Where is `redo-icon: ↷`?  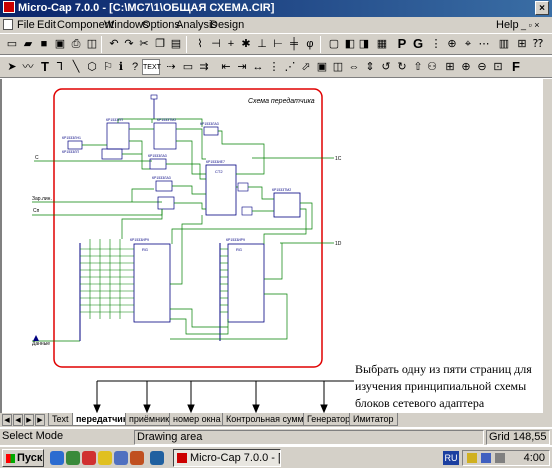 redo-icon: ↷ is located at coordinates (129, 44).